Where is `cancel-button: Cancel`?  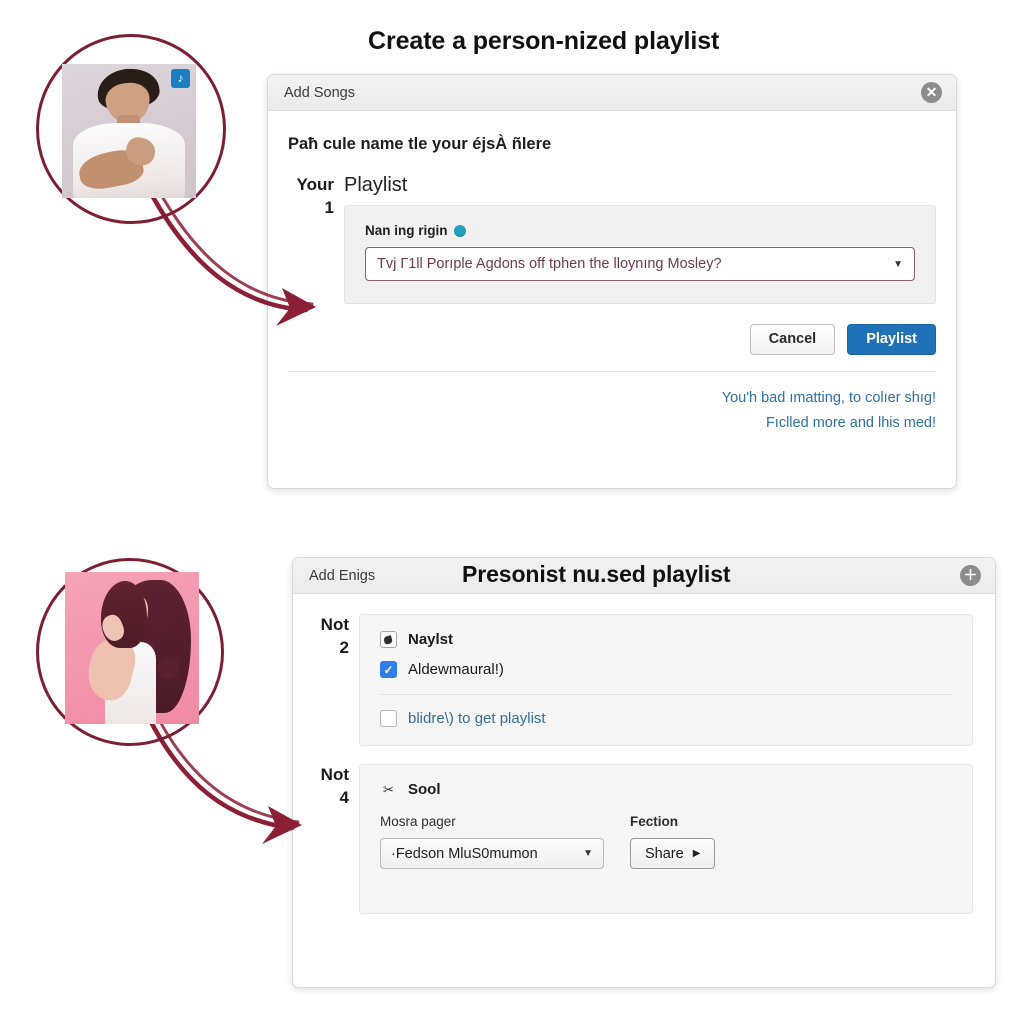 cancel-button: Cancel is located at coordinates (792, 339).